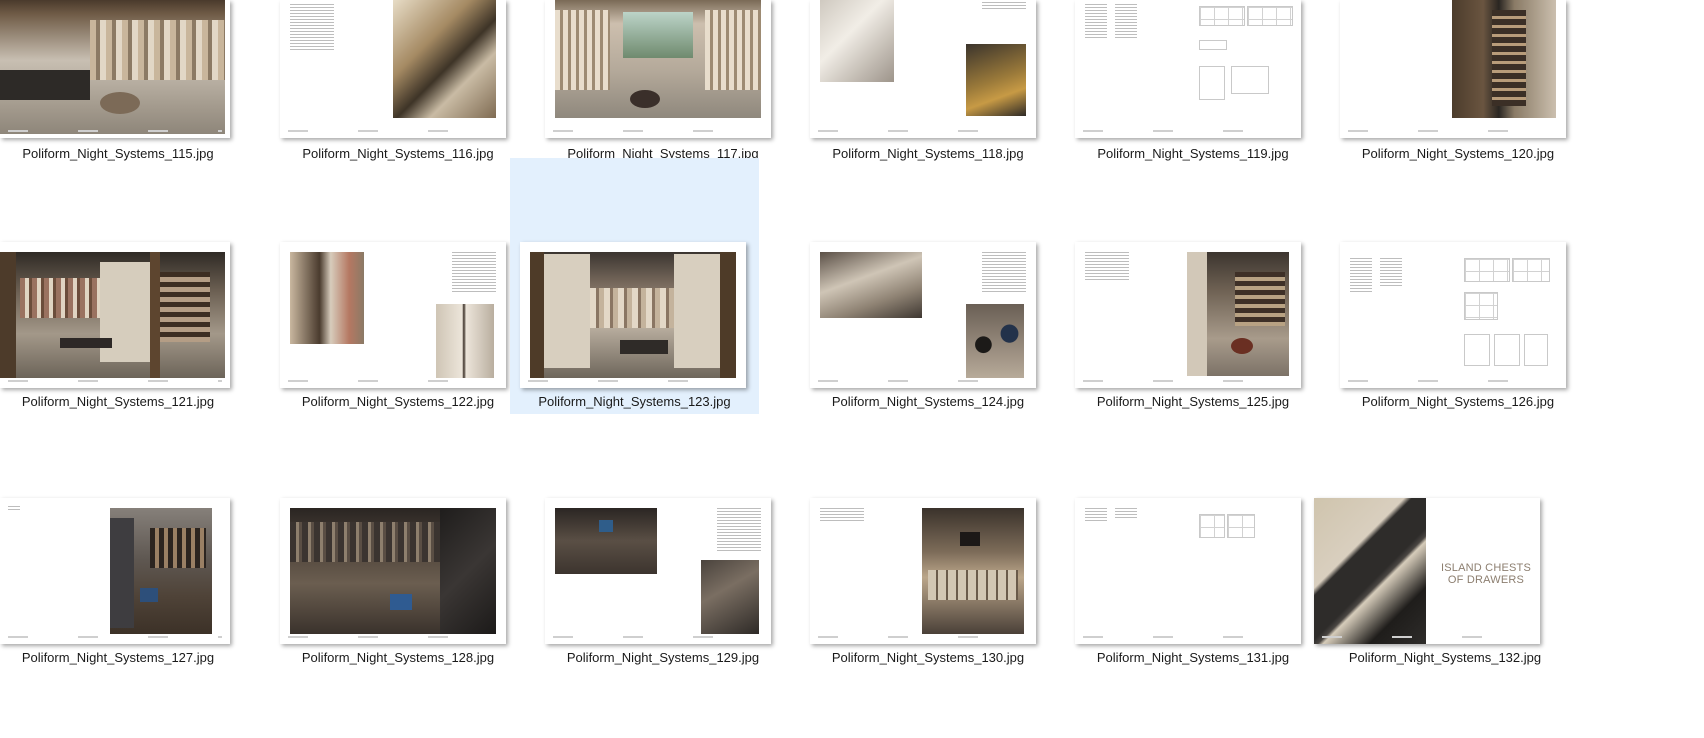 The height and width of the screenshot is (738, 1704). Describe the element at coordinates (1485, 574) in the screenshot. I see `page-heading: ISLAND CHESTS OF DRAWERS` at that location.